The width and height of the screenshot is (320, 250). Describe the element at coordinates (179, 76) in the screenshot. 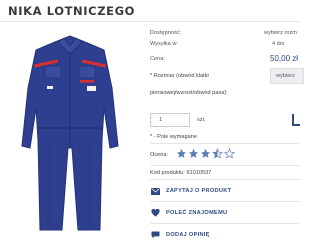

I see `size-label-line1: * Rozmiar (obwód klatki` at that location.